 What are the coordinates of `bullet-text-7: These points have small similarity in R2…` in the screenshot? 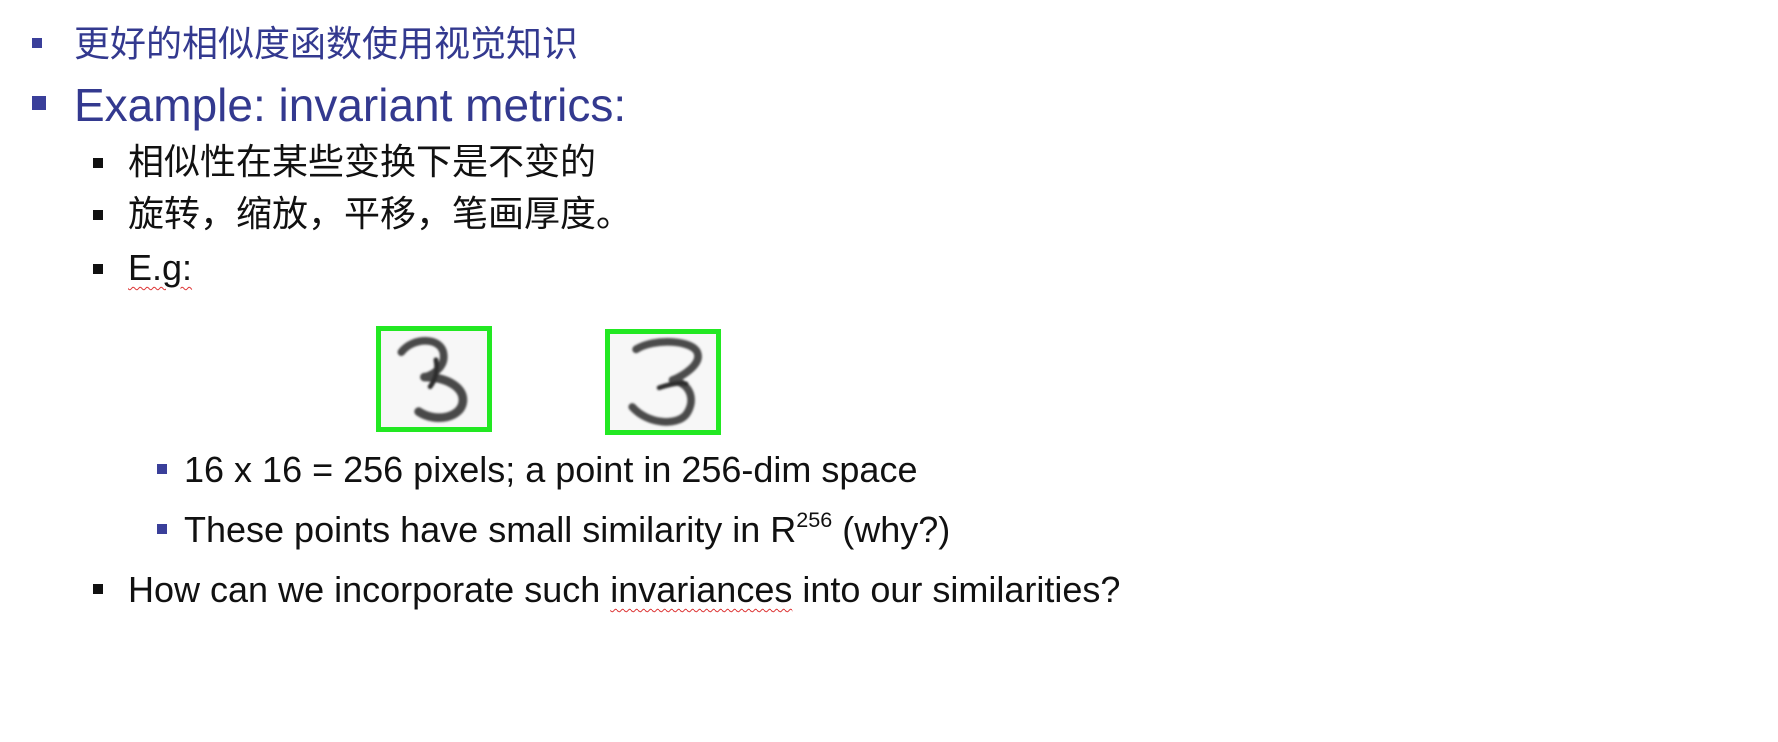 It's located at (567, 529).